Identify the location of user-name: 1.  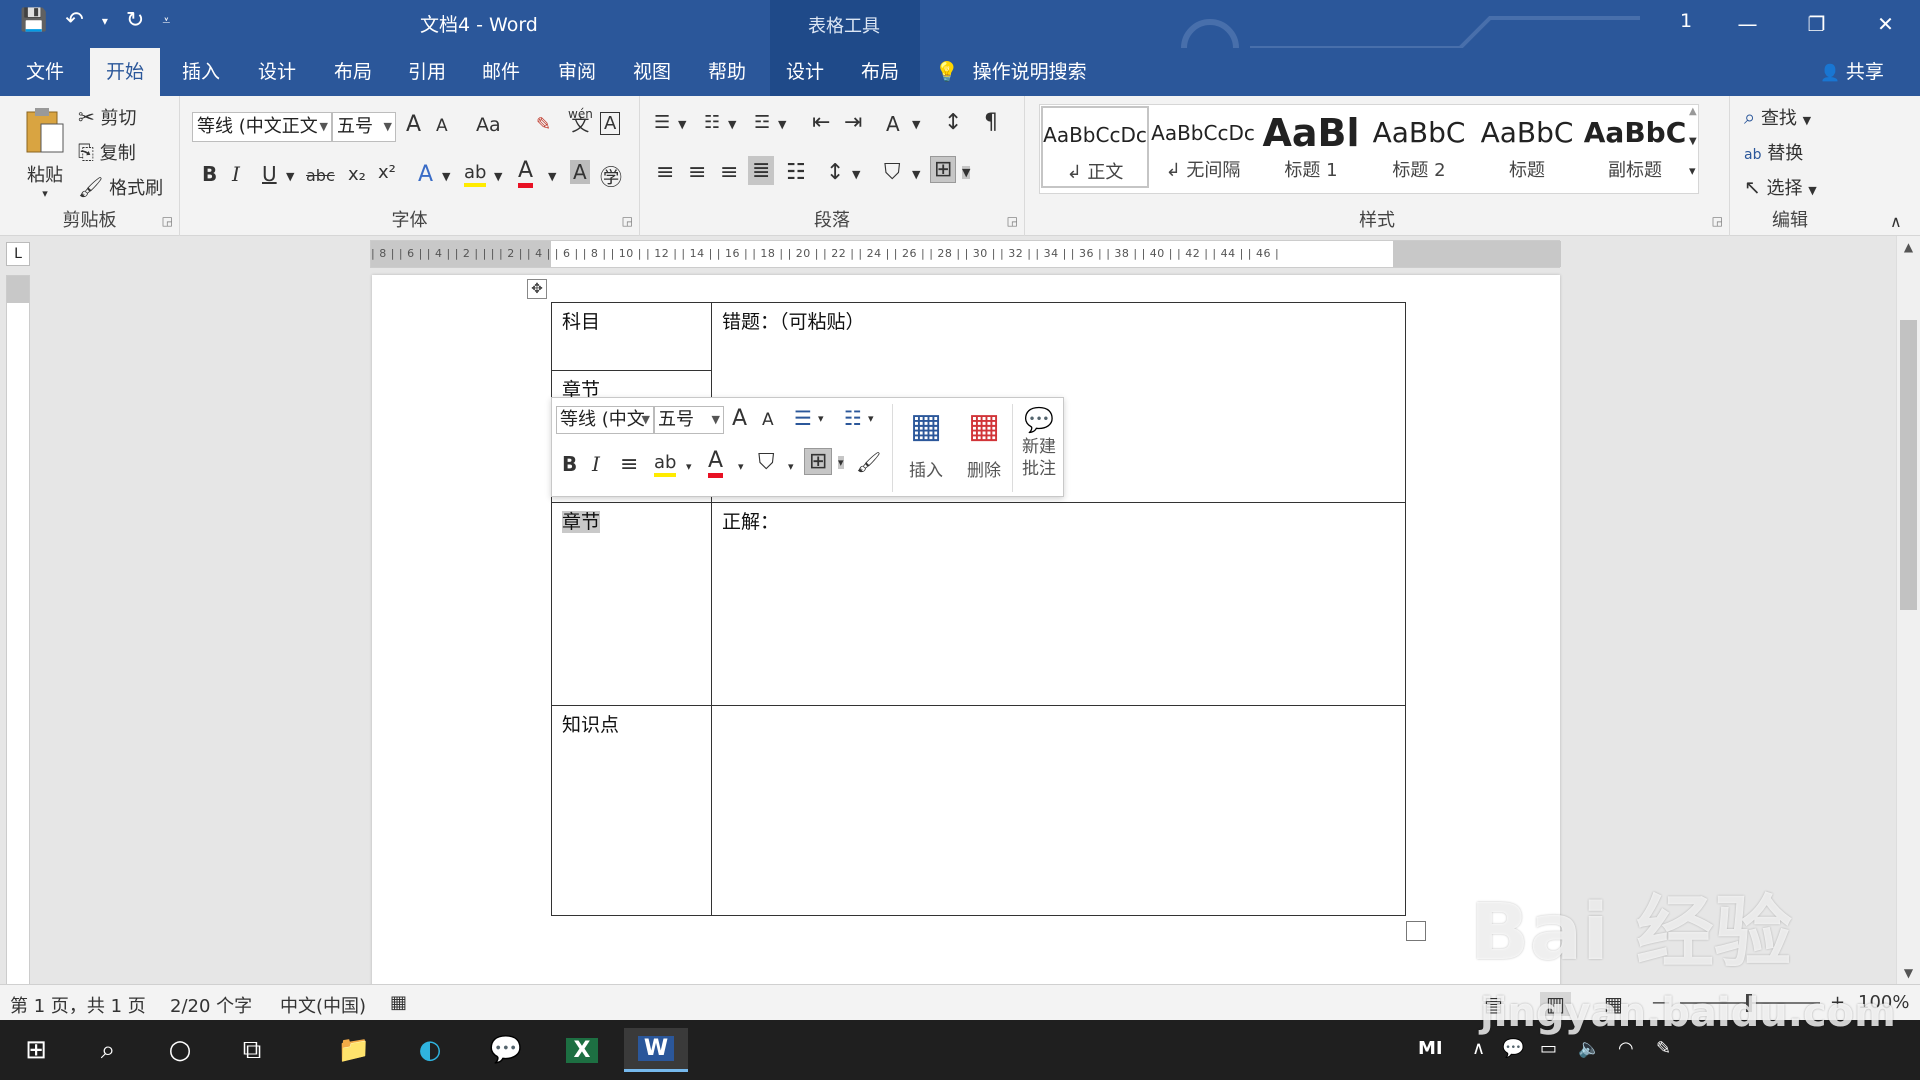
(1686, 21).